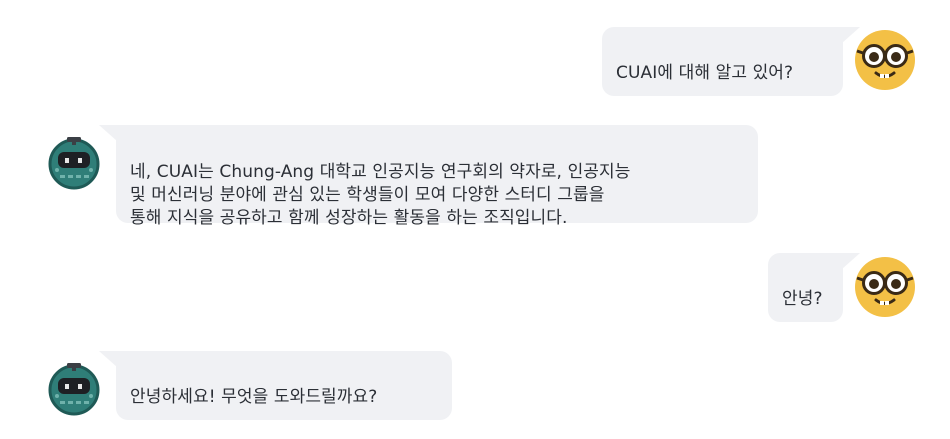 The height and width of the screenshot is (439, 950). What do you see at coordinates (802, 299) in the screenshot?
I see `message-text: 안녕?` at bounding box center [802, 299].